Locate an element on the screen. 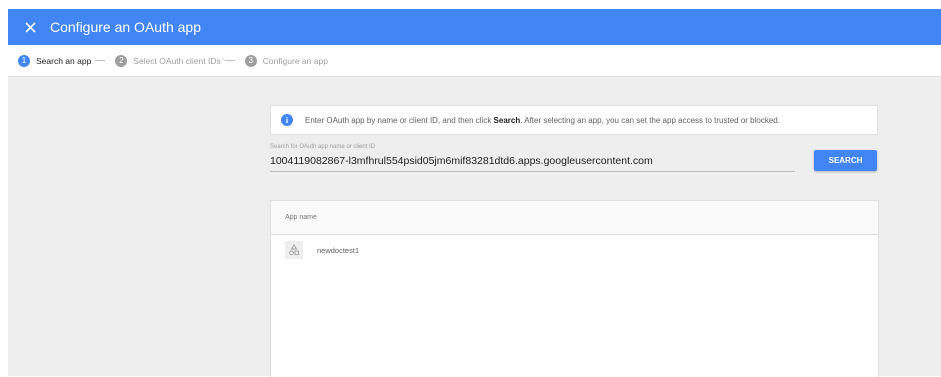  step-number: 2 is located at coordinates (121, 60).